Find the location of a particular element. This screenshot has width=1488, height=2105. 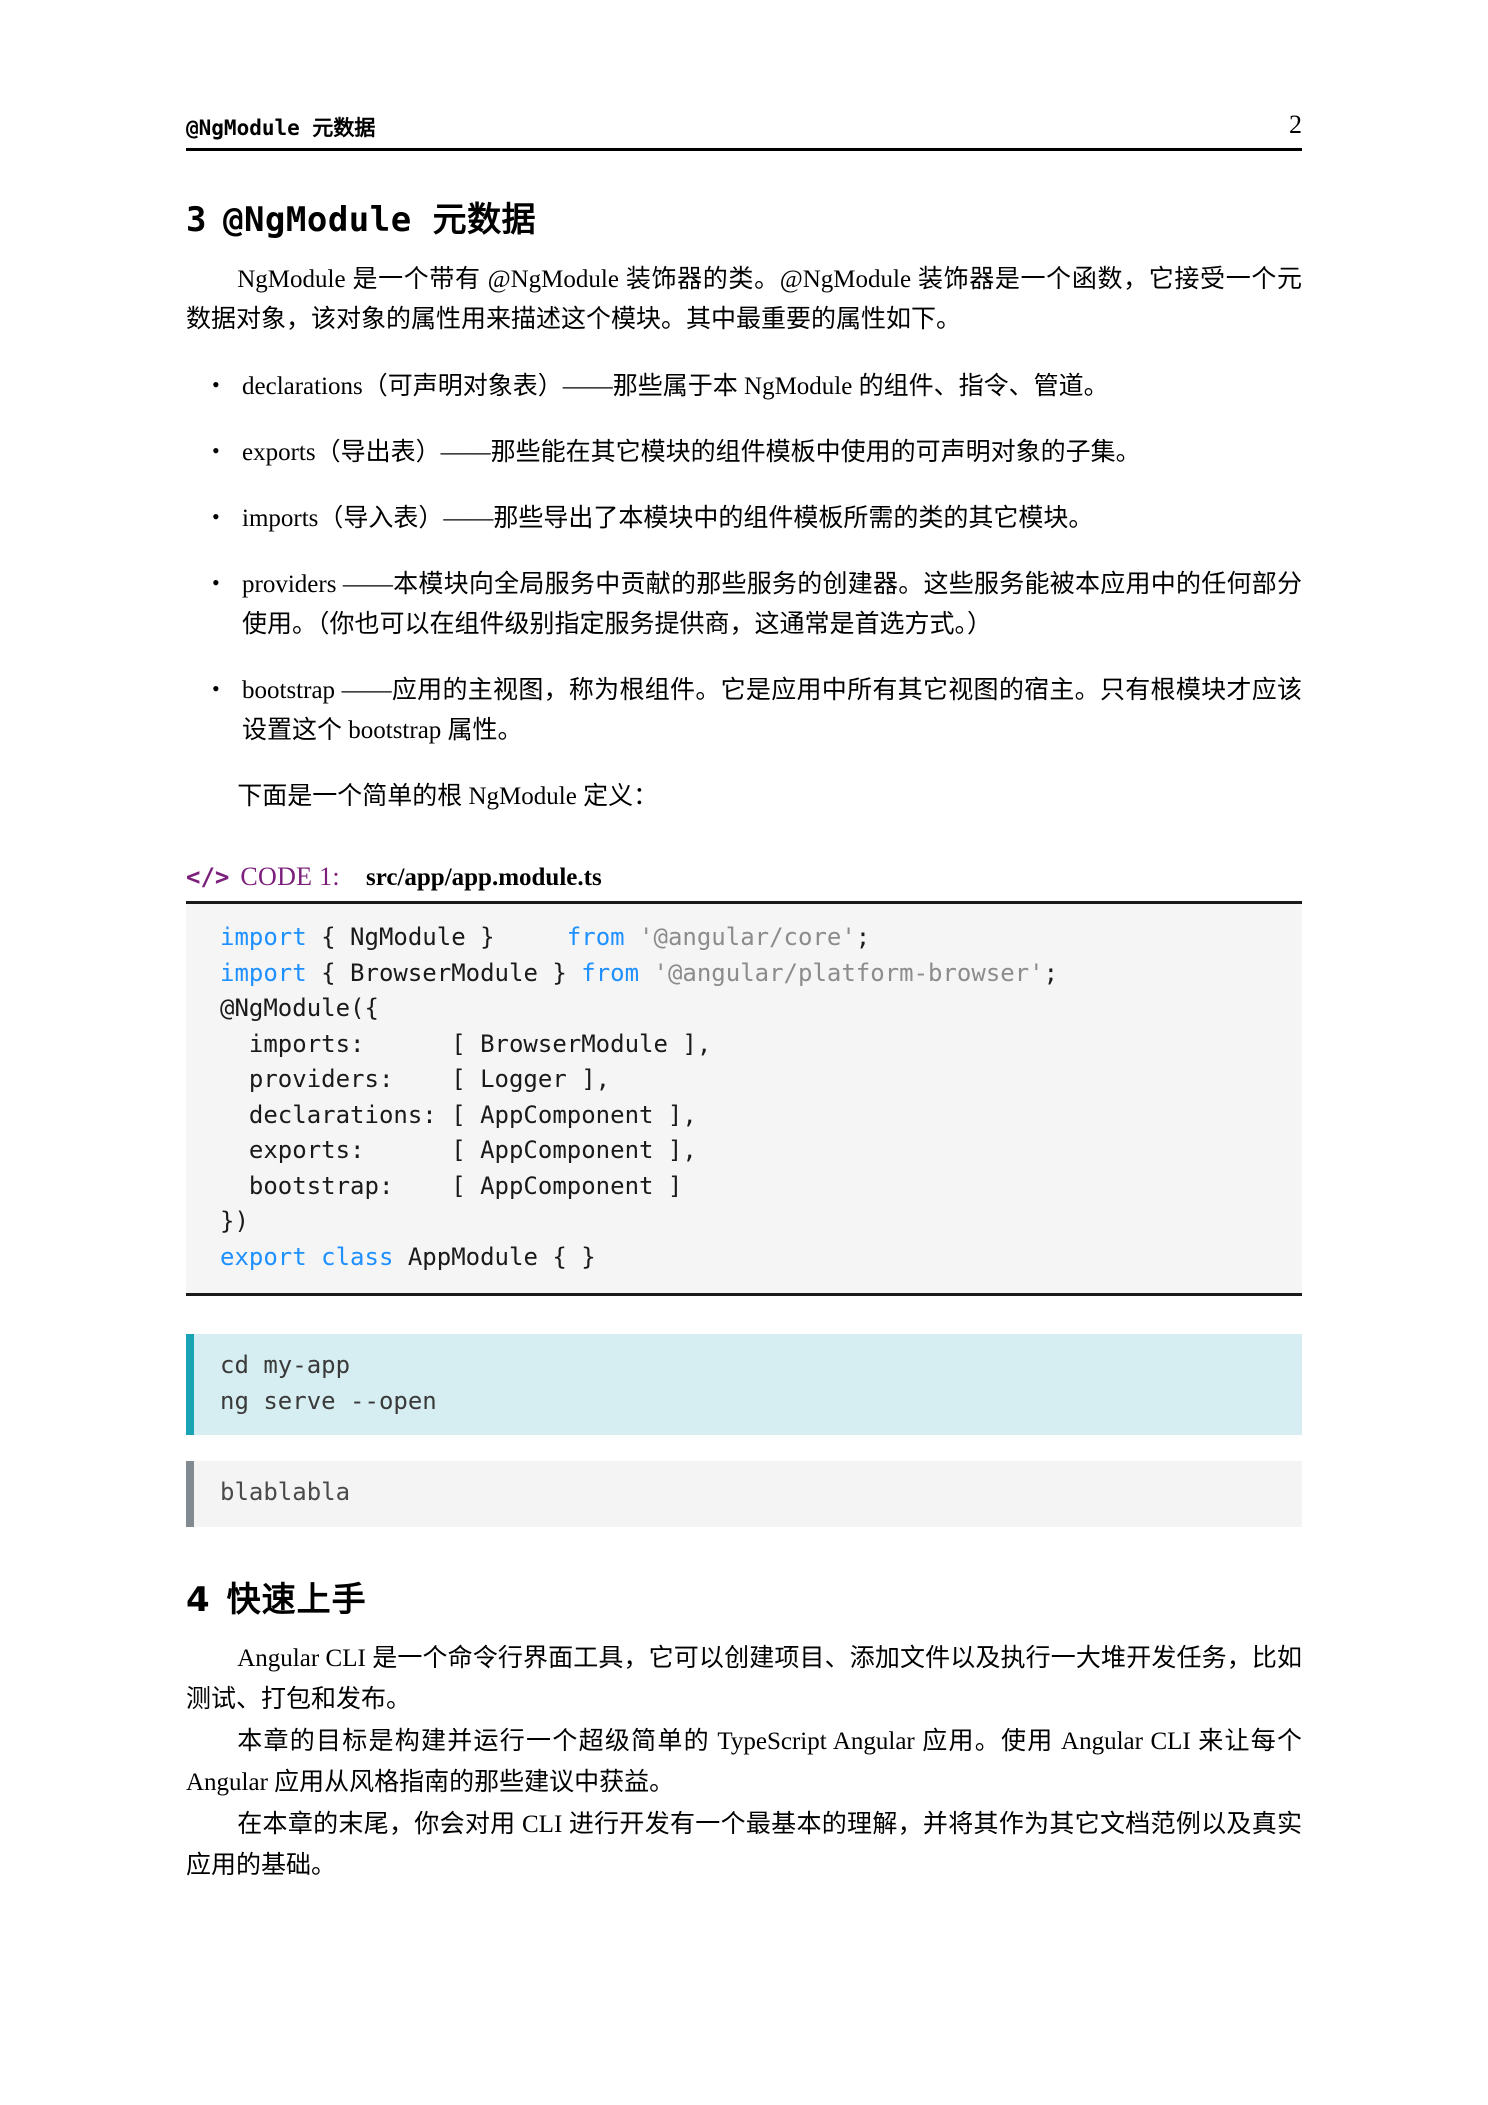

list-item: • imports（导入表）——那些导出了本模块中的组件模板所需的类的其它模块。 is located at coordinates (744, 519).